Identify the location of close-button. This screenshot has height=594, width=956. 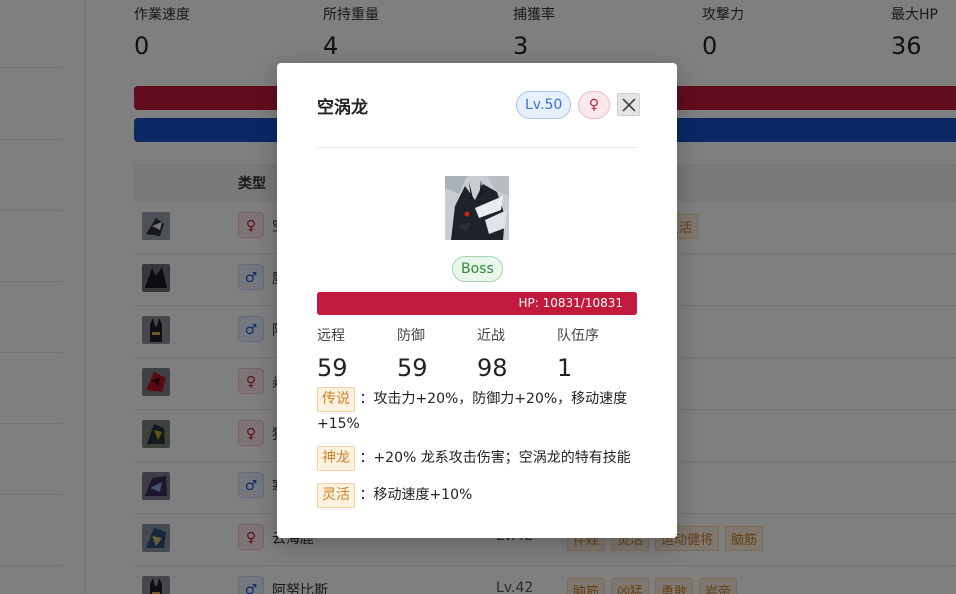
(628, 104).